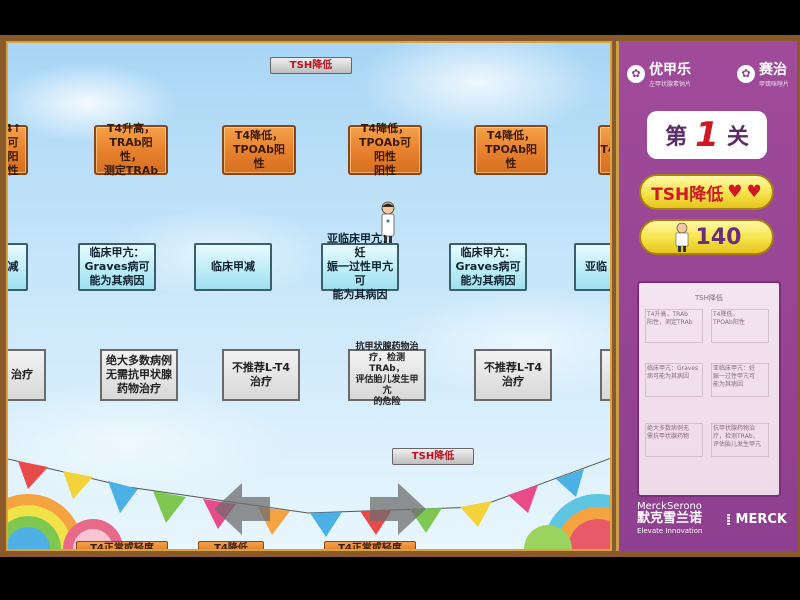 This screenshot has height=600, width=800. What do you see at coordinates (261, 375) in the screenshot?
I see `card-row3-2: 不推荐L-T4治疗` at bounding box center [261, 375].